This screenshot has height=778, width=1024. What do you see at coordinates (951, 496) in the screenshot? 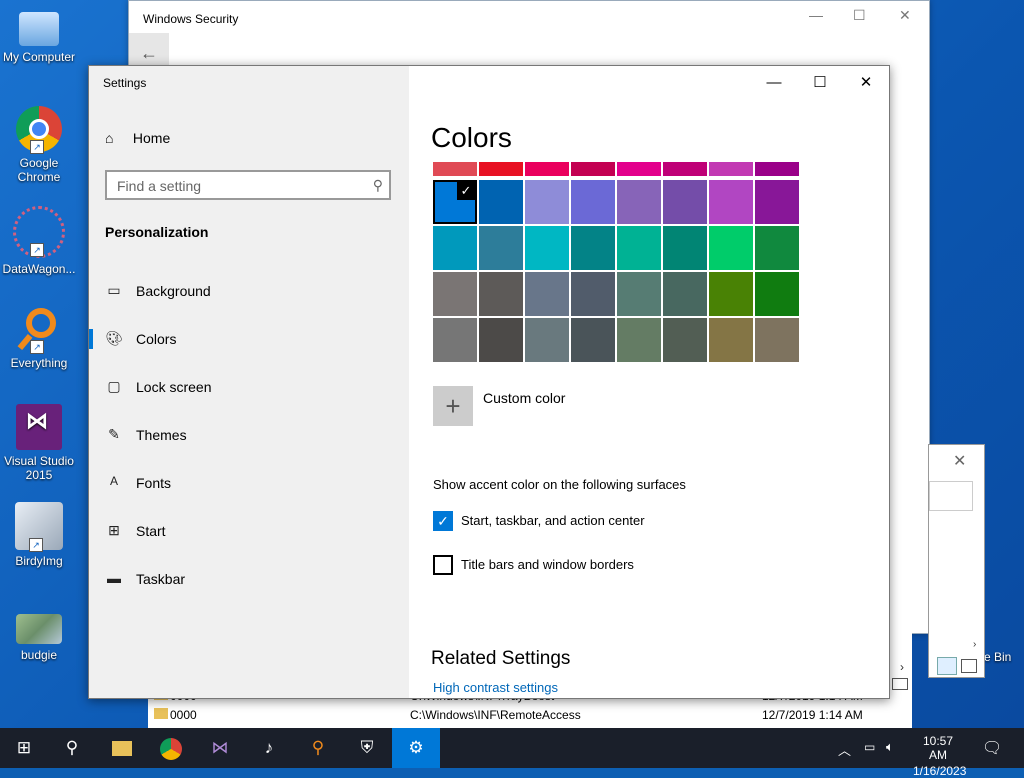
I see `dialog-input` at bounding box center [951, 496].